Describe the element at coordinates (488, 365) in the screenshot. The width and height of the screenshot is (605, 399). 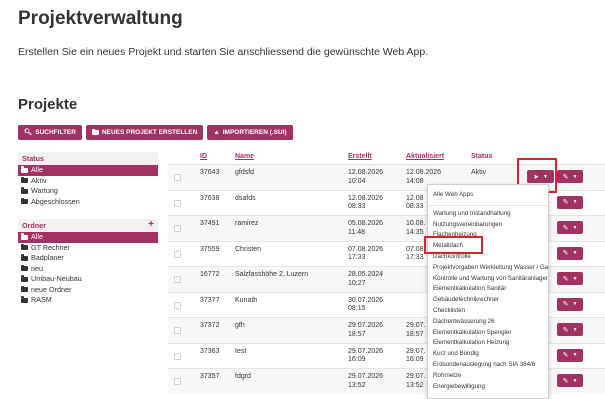
I see `menu-item-app: Erdsondenauslegung nach SIA 384/6` at that location.